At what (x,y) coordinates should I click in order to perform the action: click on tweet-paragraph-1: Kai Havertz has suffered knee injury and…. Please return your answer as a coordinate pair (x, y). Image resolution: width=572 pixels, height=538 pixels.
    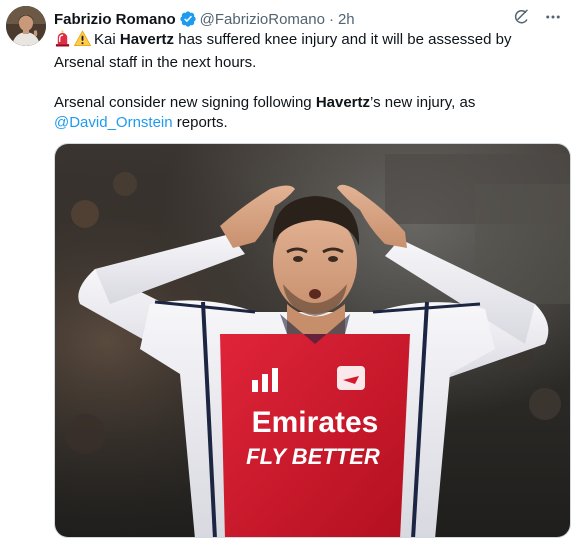
    Looking at the image, I should click on (306, 51).